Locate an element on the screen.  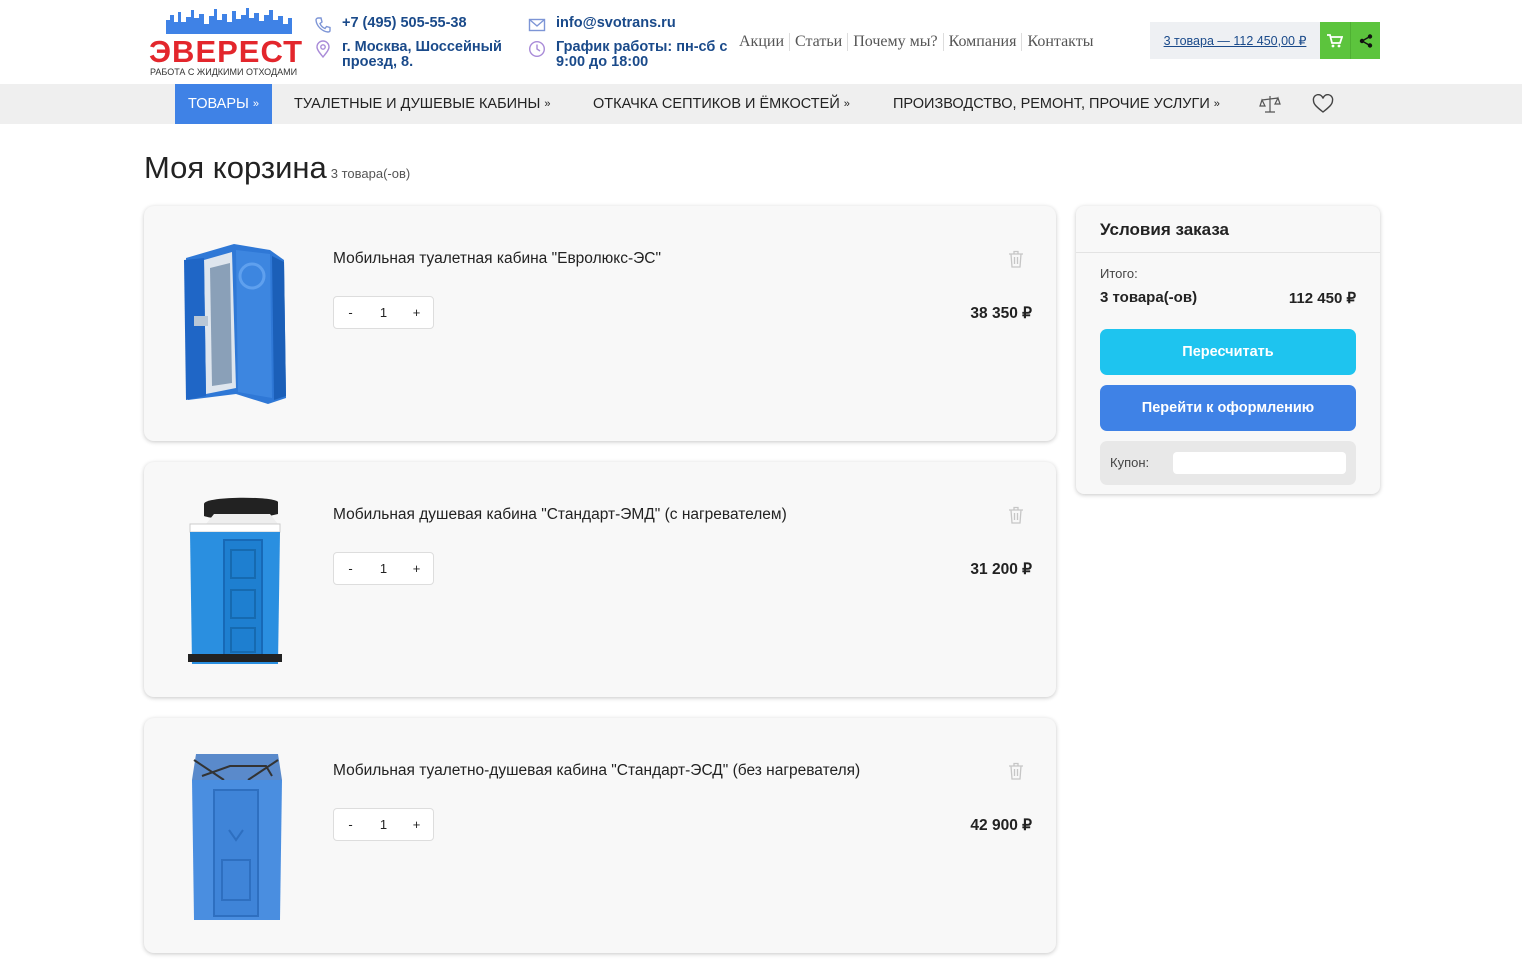
header-cart: 3 товара — 112 450,00 ₽ is located at coordinates (1265, 40).